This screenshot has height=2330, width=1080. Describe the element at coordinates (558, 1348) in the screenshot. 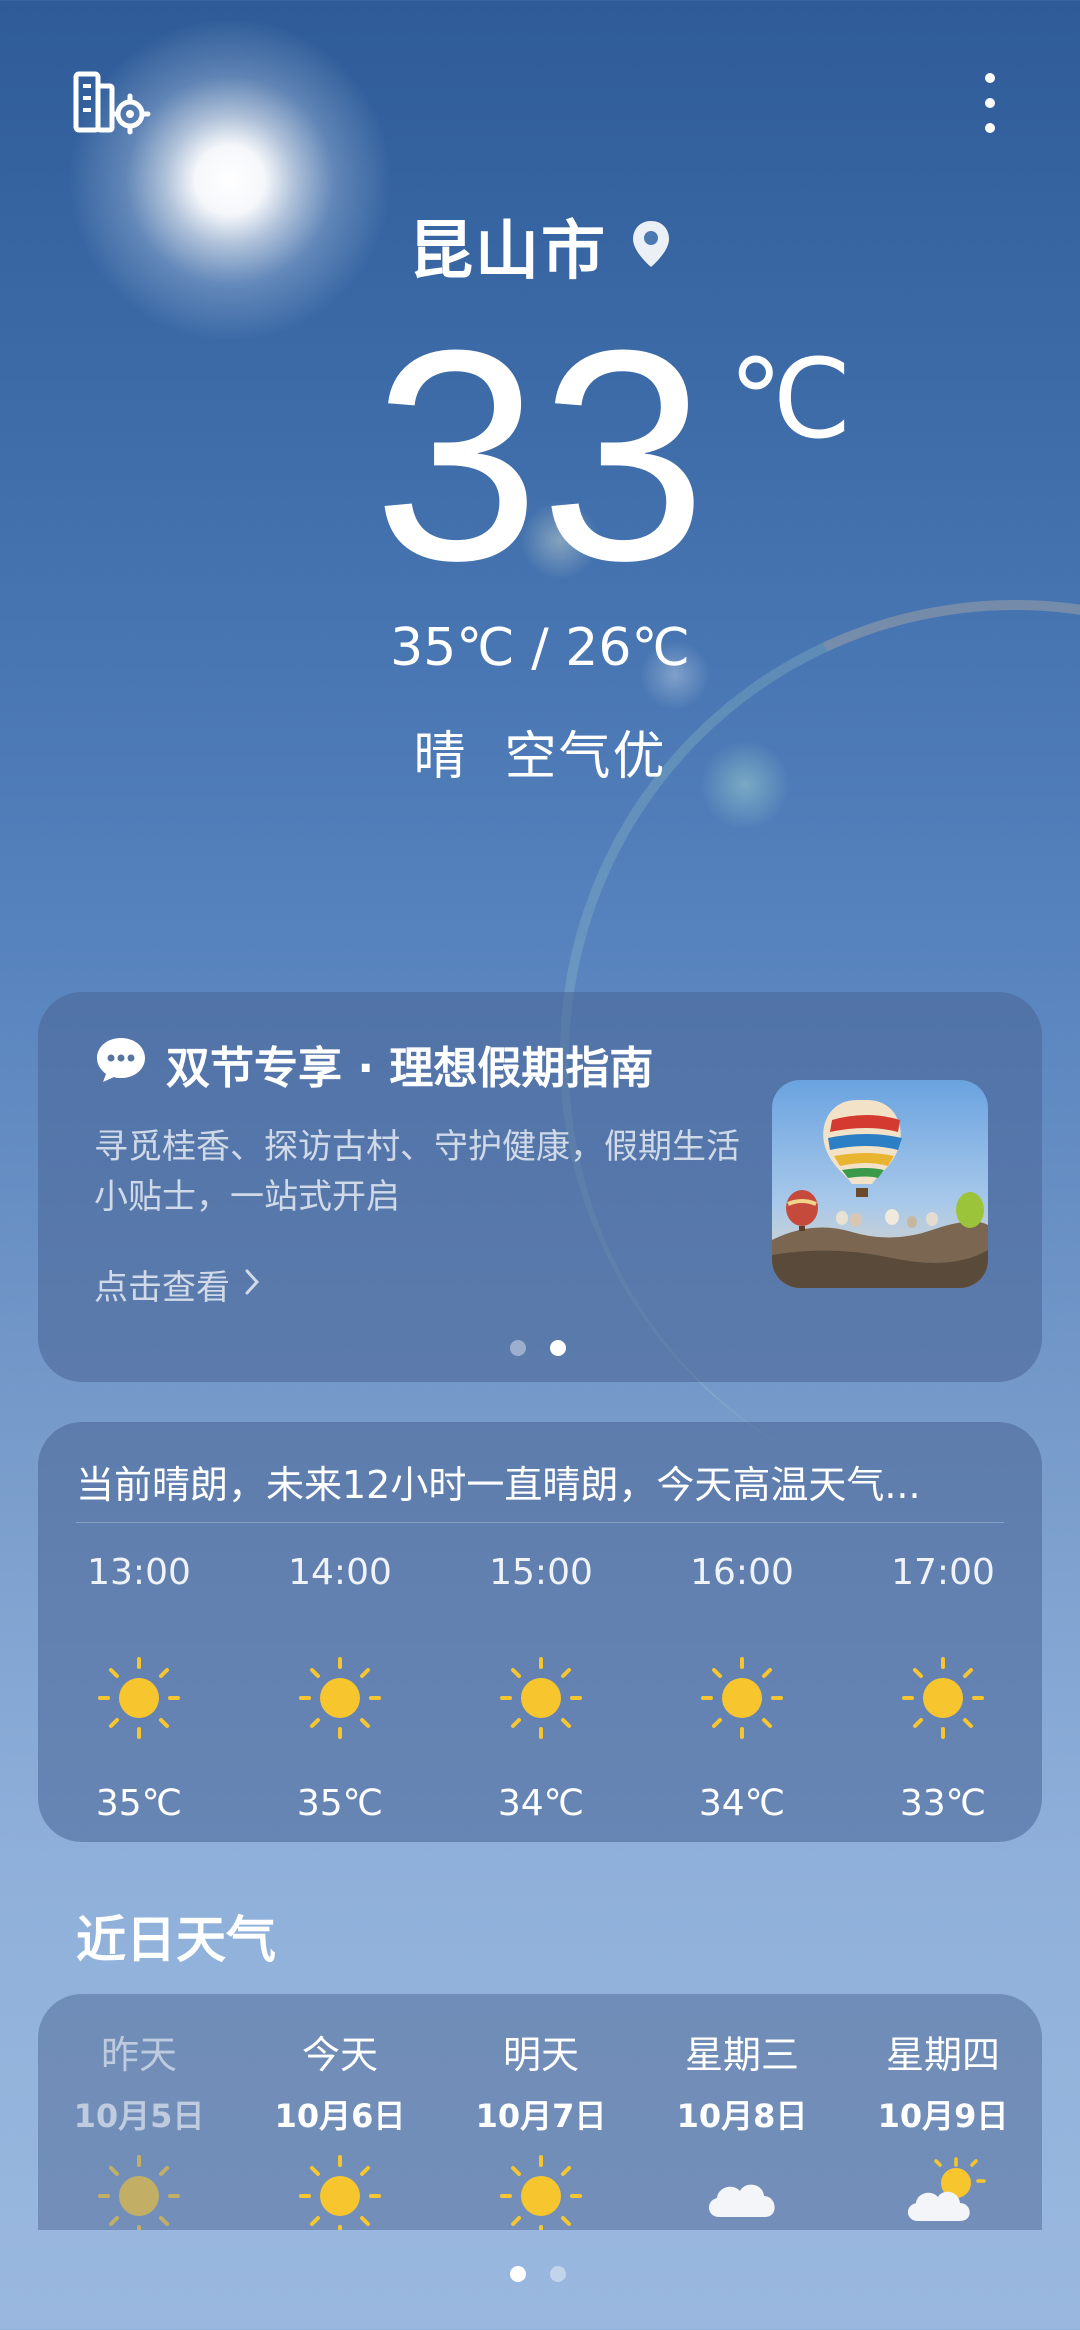

I see `promo-pager-dot-active` at that location.